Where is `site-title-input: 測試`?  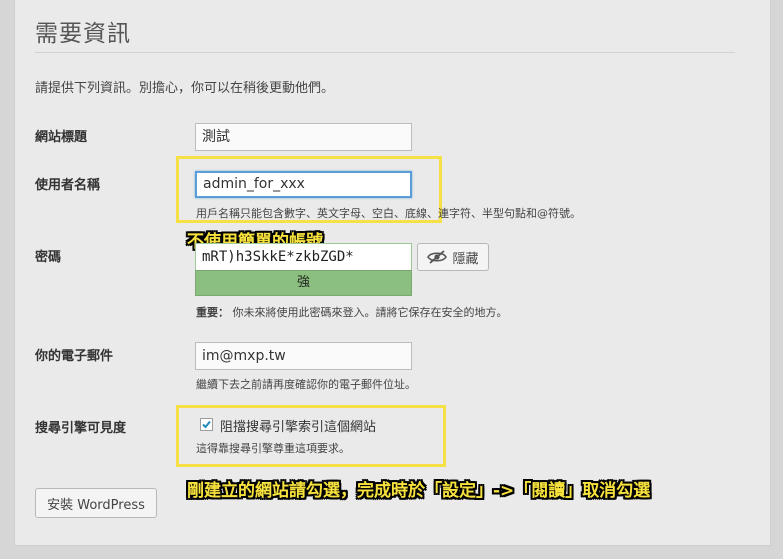
site-title-input: 測試 is located at coordinates (303, 137).